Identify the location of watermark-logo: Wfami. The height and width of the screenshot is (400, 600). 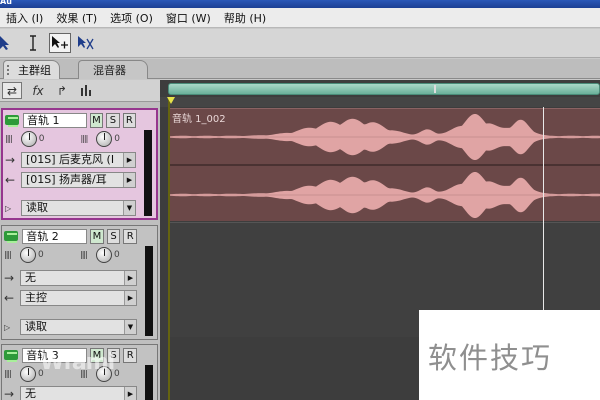
(77, 362).